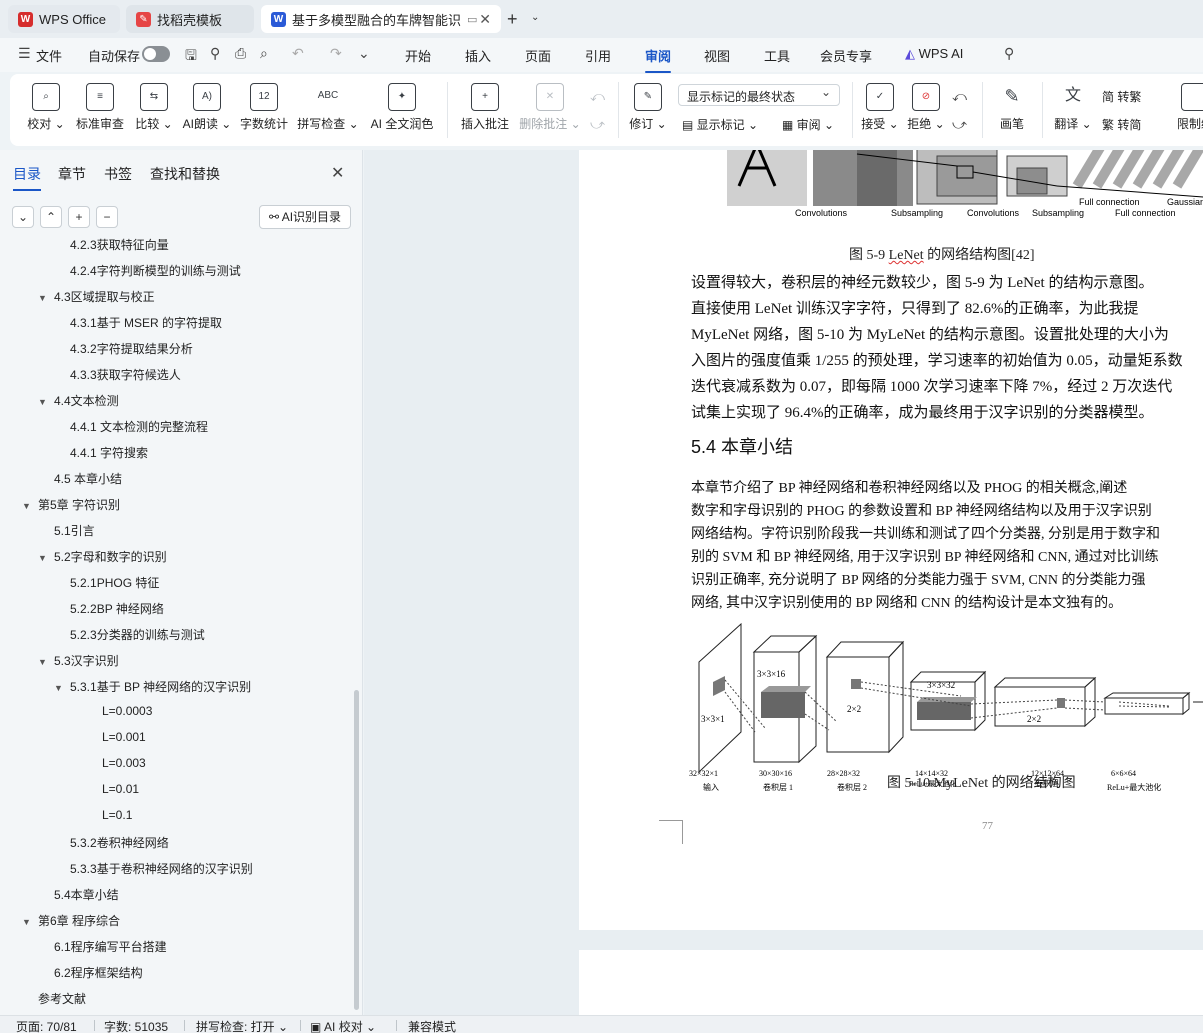  Describe the element at coordinates (1073, 110) in the screenshot. I see `translate-button: 文翻译 ⌄` at that location.